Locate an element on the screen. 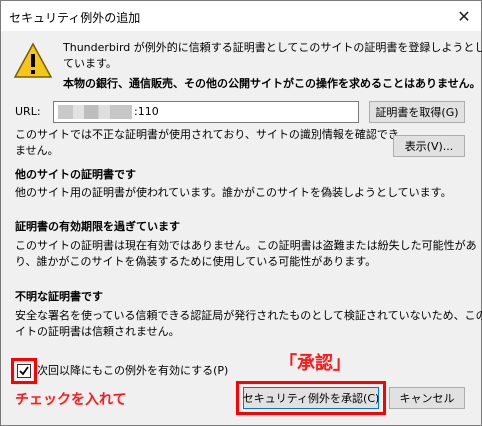 This screenshot has width=482, height=426. get-certificate-button: 証明書を取得(G) is located at coordinates (417, 112).